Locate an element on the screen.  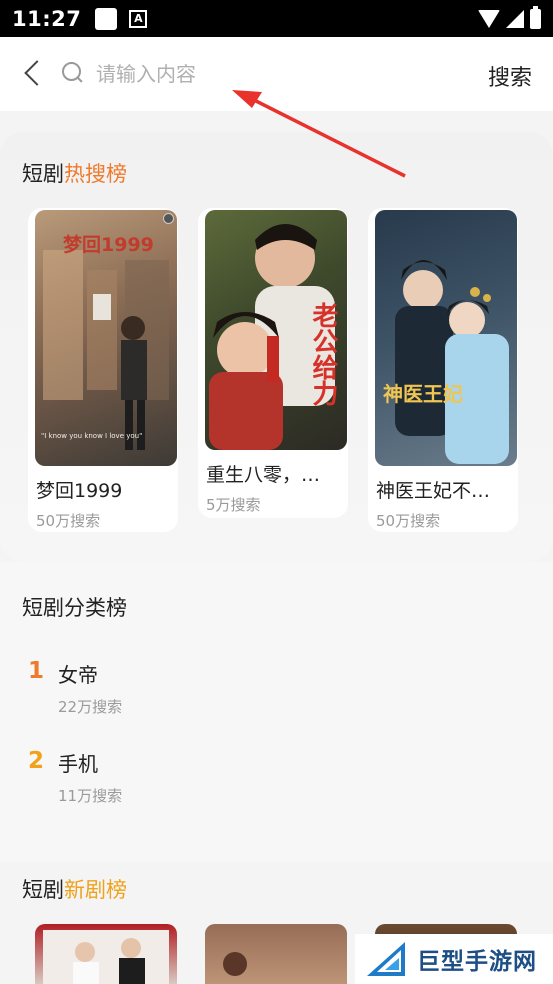
search-icon is located at coordinates (73, 73).